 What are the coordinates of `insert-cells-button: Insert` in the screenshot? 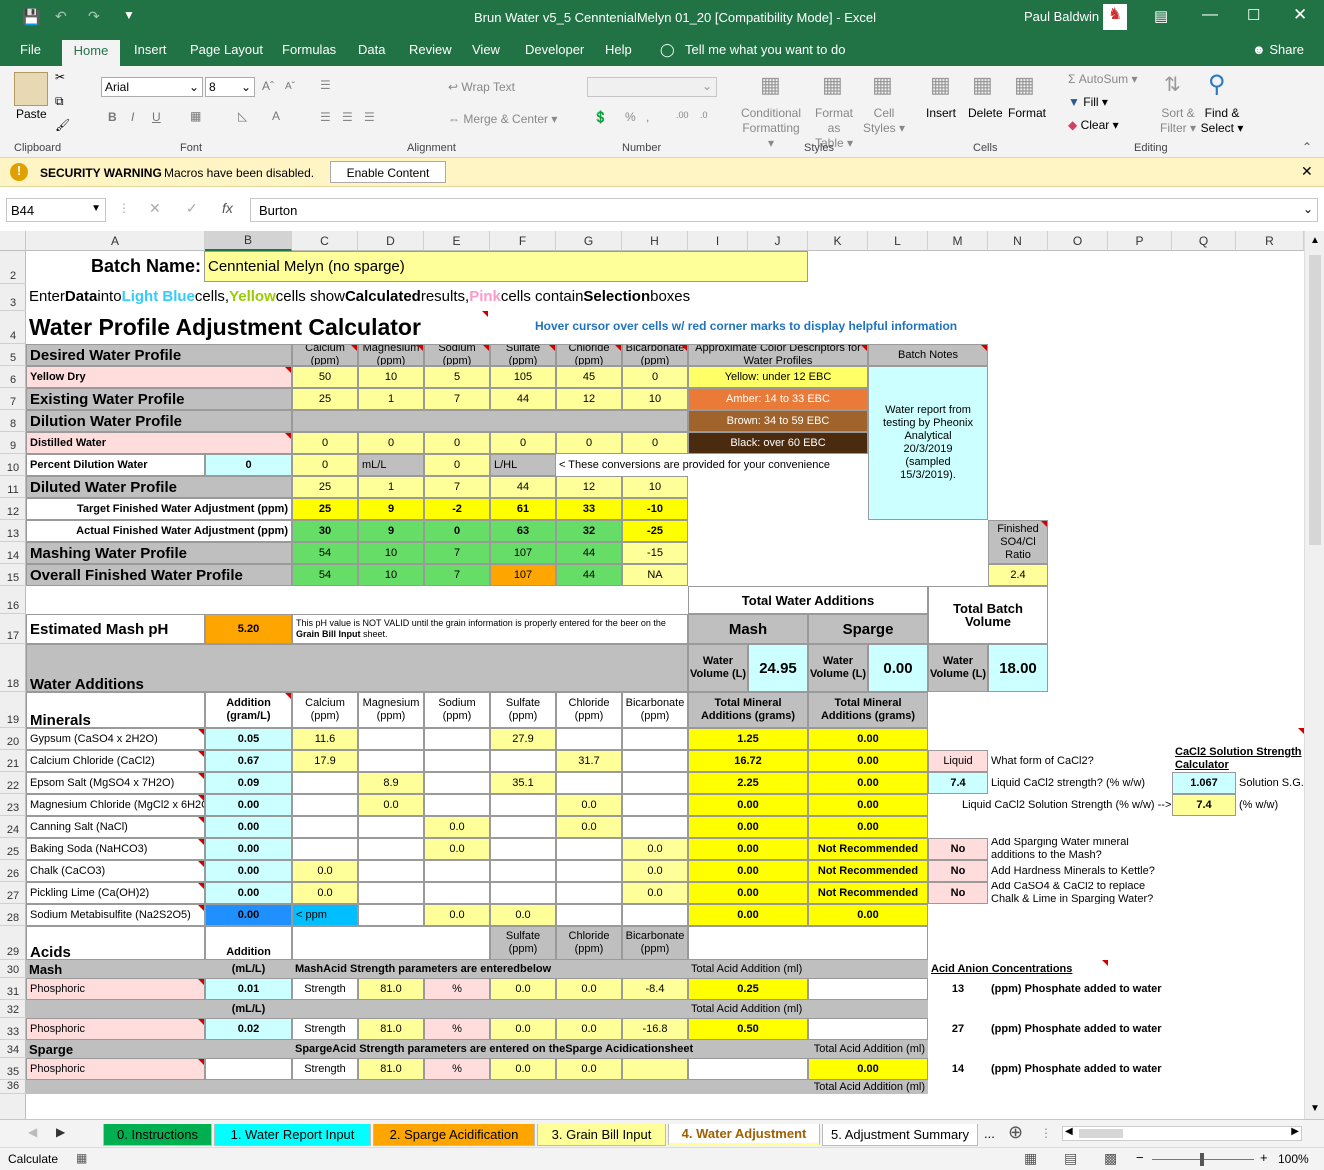 It's located at (941, 113).